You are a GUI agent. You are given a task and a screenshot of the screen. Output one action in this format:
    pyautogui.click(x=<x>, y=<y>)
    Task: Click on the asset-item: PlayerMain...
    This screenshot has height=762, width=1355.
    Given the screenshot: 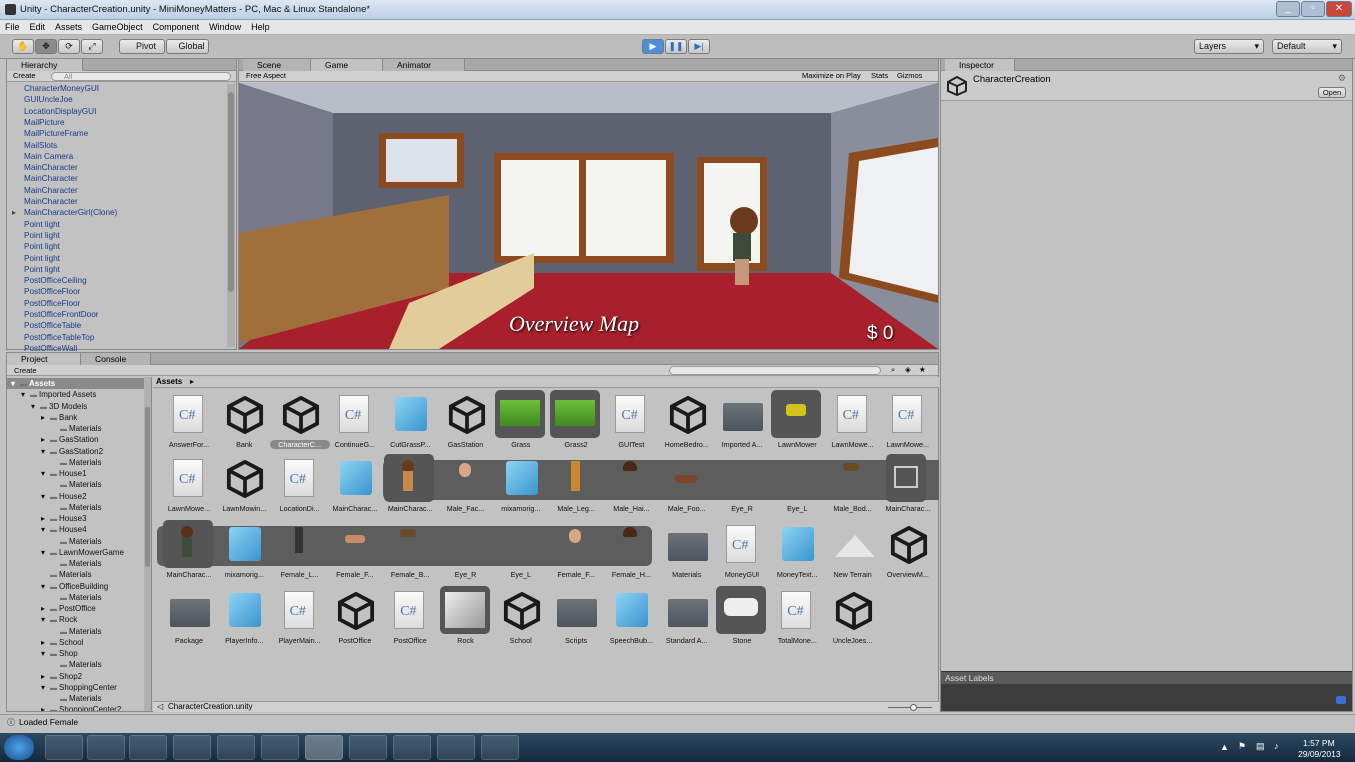 What is the action you would take?
    pyautogui.click(x=300, y=621)
    